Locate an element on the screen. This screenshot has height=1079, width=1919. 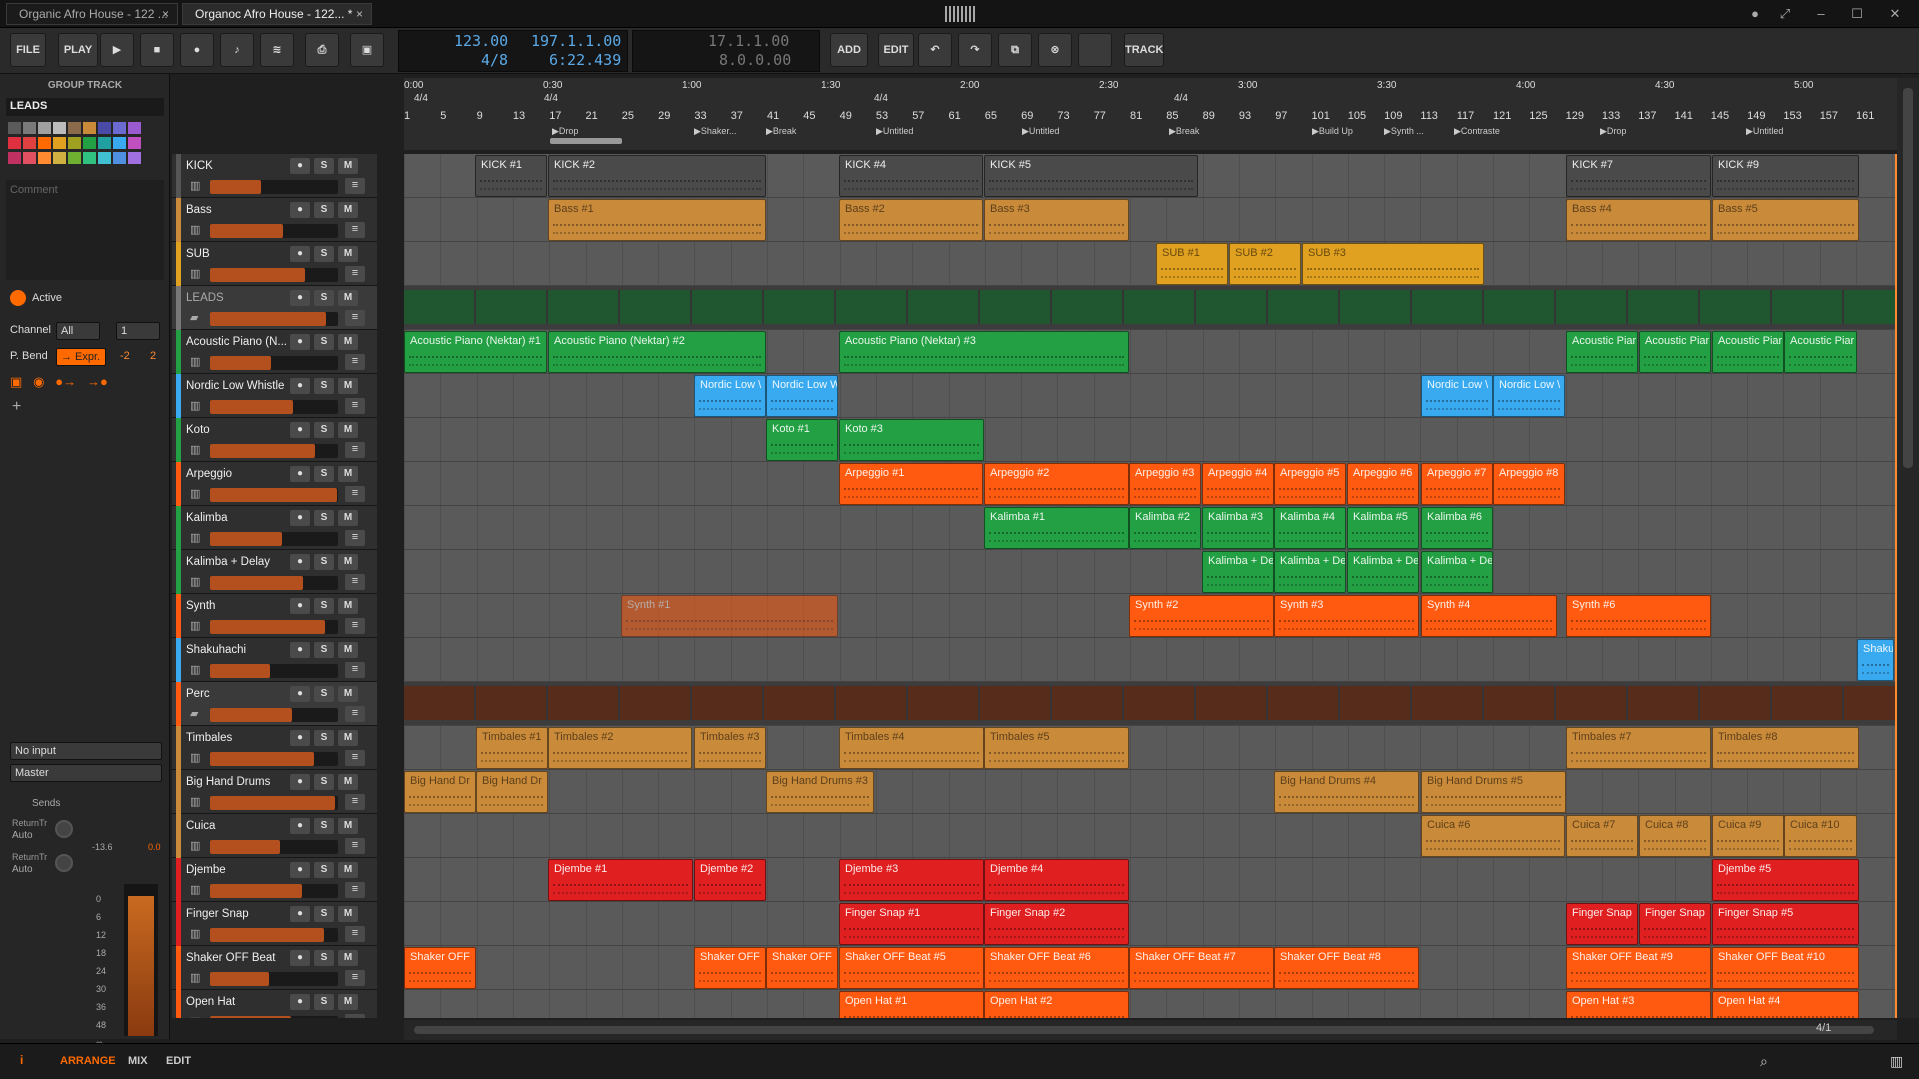
clip: Bass #1 is located at coordinates (657, 220).